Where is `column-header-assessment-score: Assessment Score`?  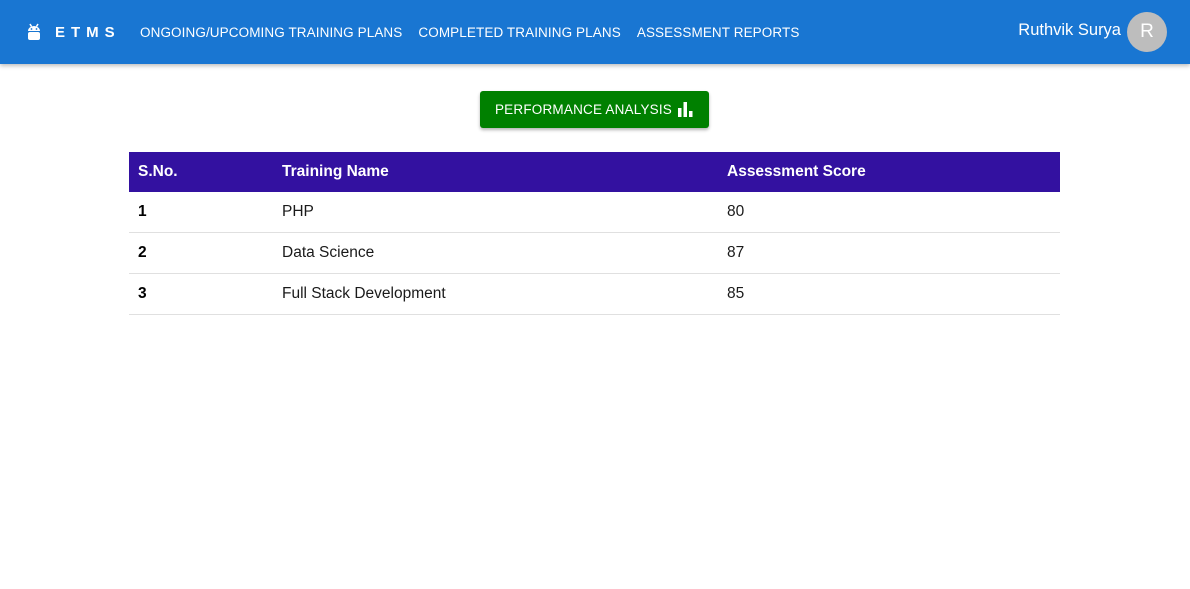
column-header-assessment-score: Assessment Score is located at coordinates (889, 172).